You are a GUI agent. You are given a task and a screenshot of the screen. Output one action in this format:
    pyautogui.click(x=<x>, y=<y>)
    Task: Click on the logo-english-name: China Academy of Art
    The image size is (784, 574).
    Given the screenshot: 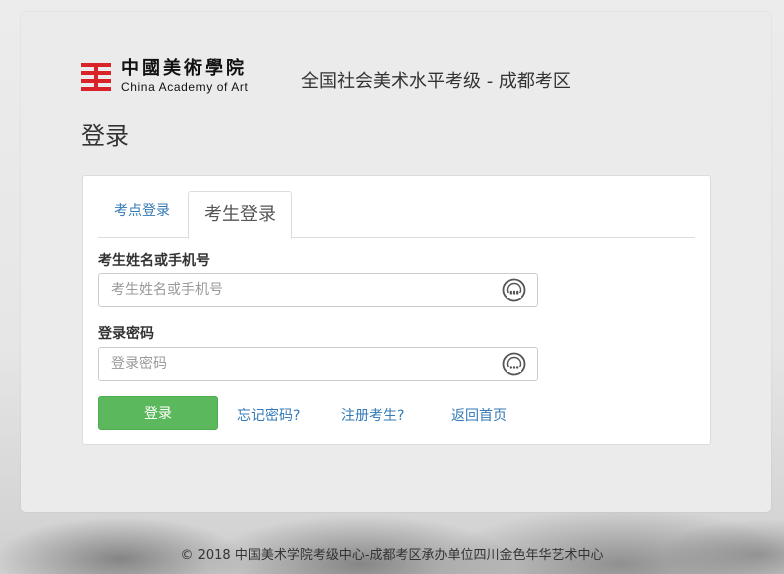 What is the action you would take?
    pyautogui.click(x=185, y=87)
    